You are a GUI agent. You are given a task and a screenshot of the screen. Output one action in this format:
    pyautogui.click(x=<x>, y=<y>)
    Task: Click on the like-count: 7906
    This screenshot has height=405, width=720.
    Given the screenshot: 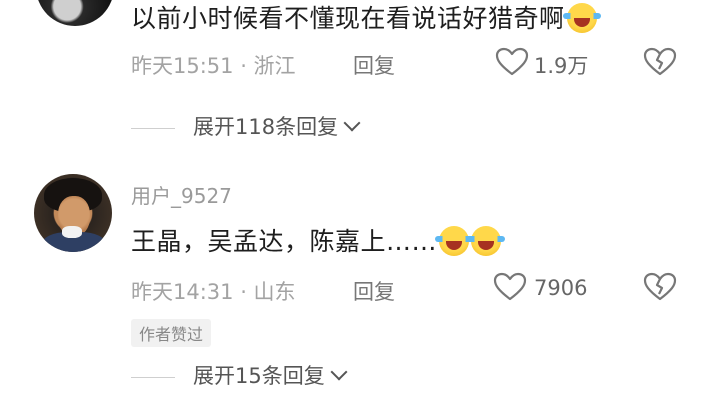 What is the action you would take?
    pyautogui.click(x=561, y=288)
    